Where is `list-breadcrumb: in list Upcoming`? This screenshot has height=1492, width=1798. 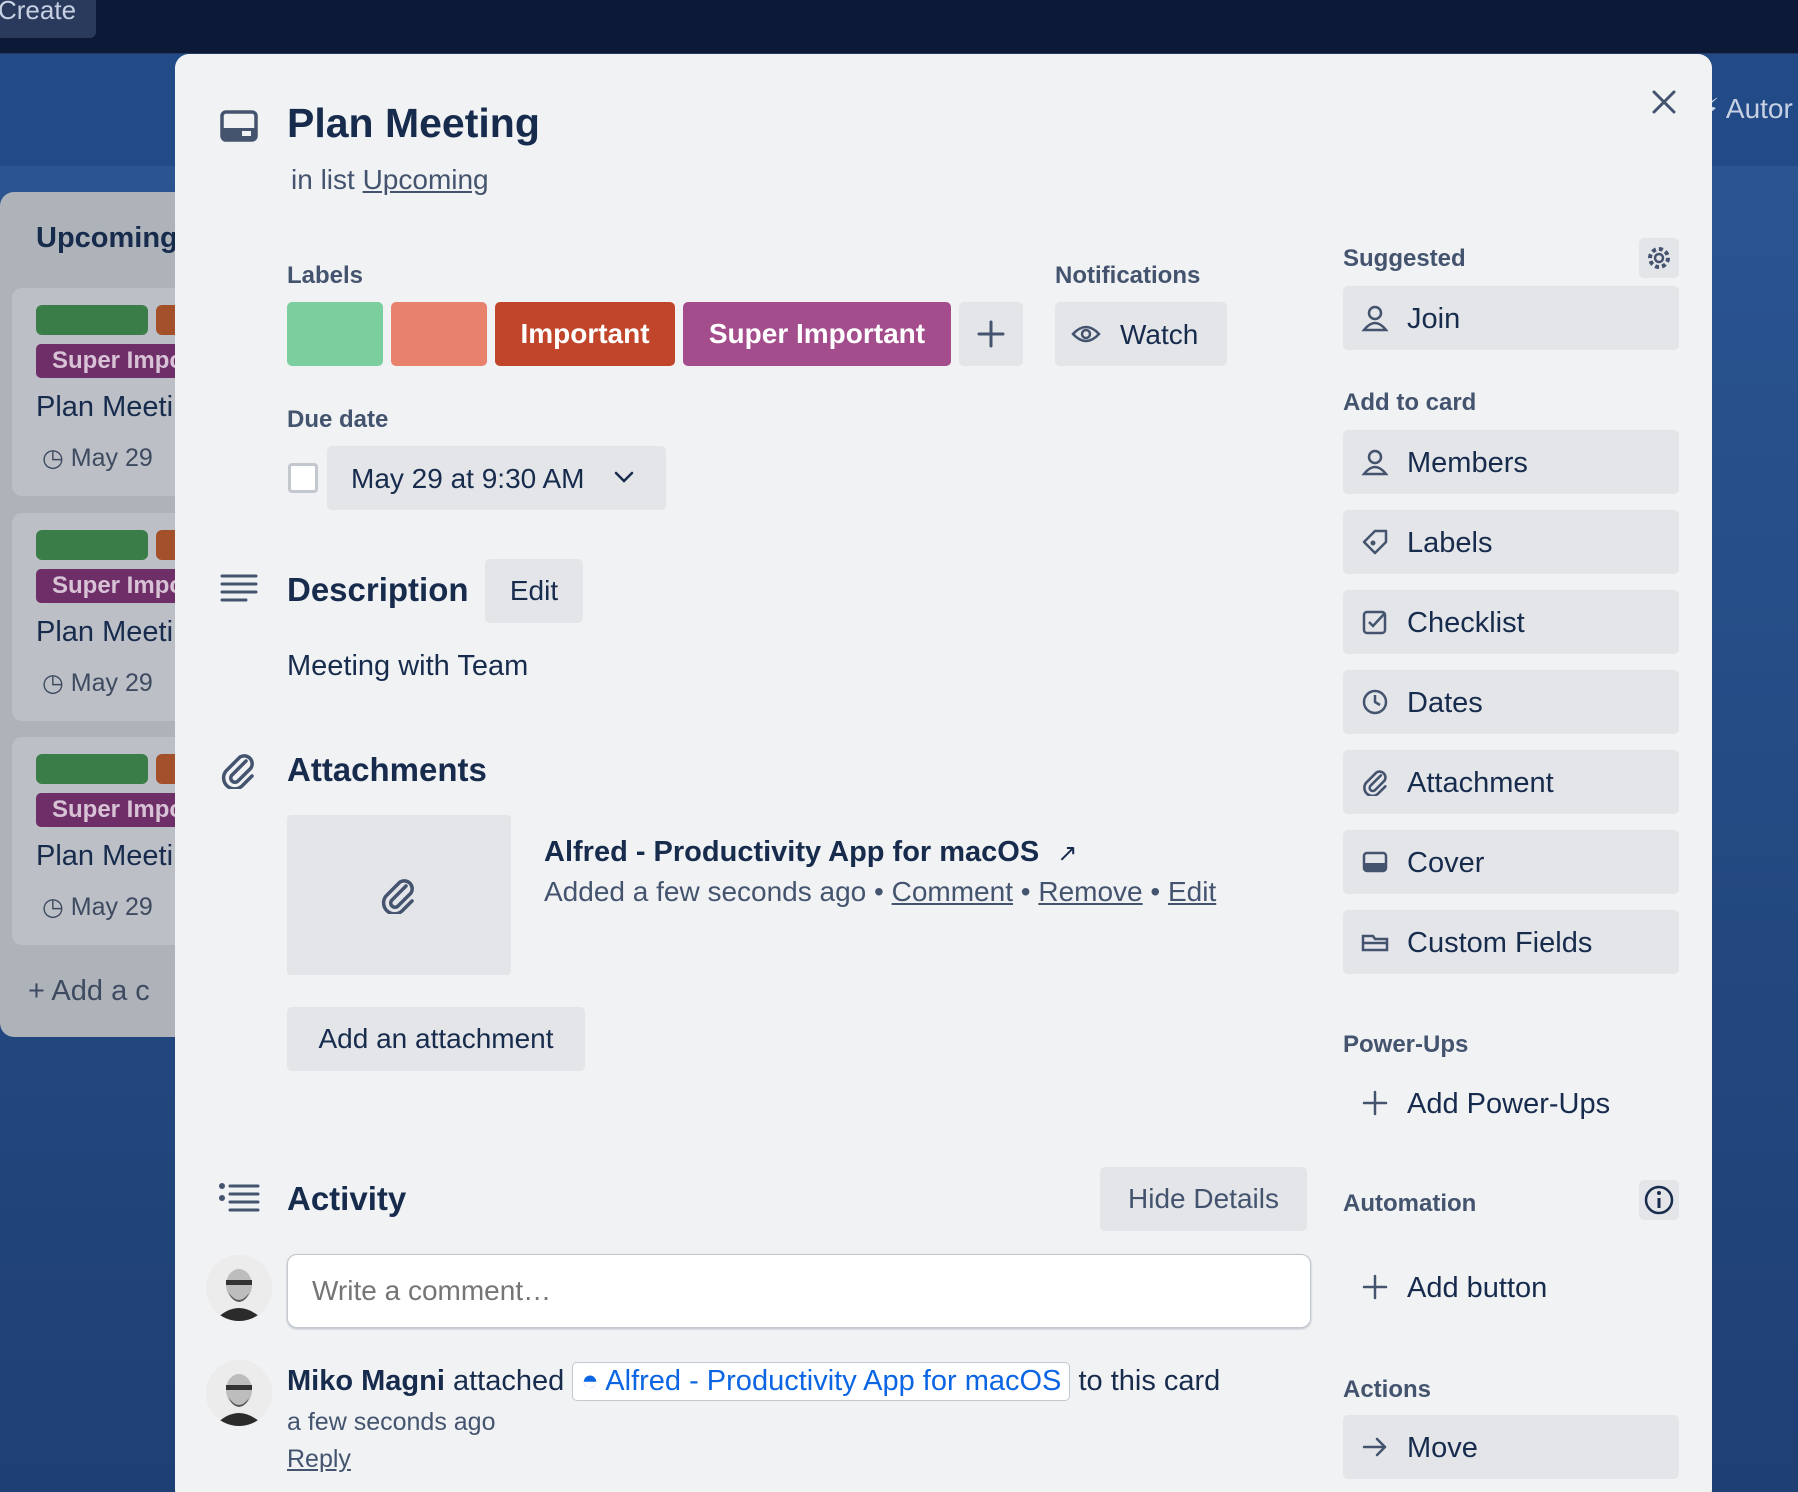
list-breadcrumb: in list Upcoming is located at coordinates (390, 179).